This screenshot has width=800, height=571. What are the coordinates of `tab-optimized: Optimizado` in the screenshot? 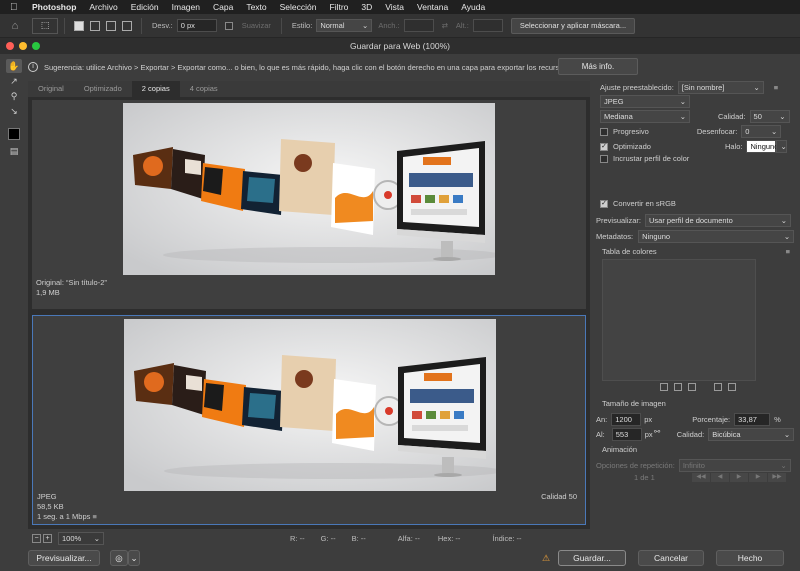 It's located at (103, 89).